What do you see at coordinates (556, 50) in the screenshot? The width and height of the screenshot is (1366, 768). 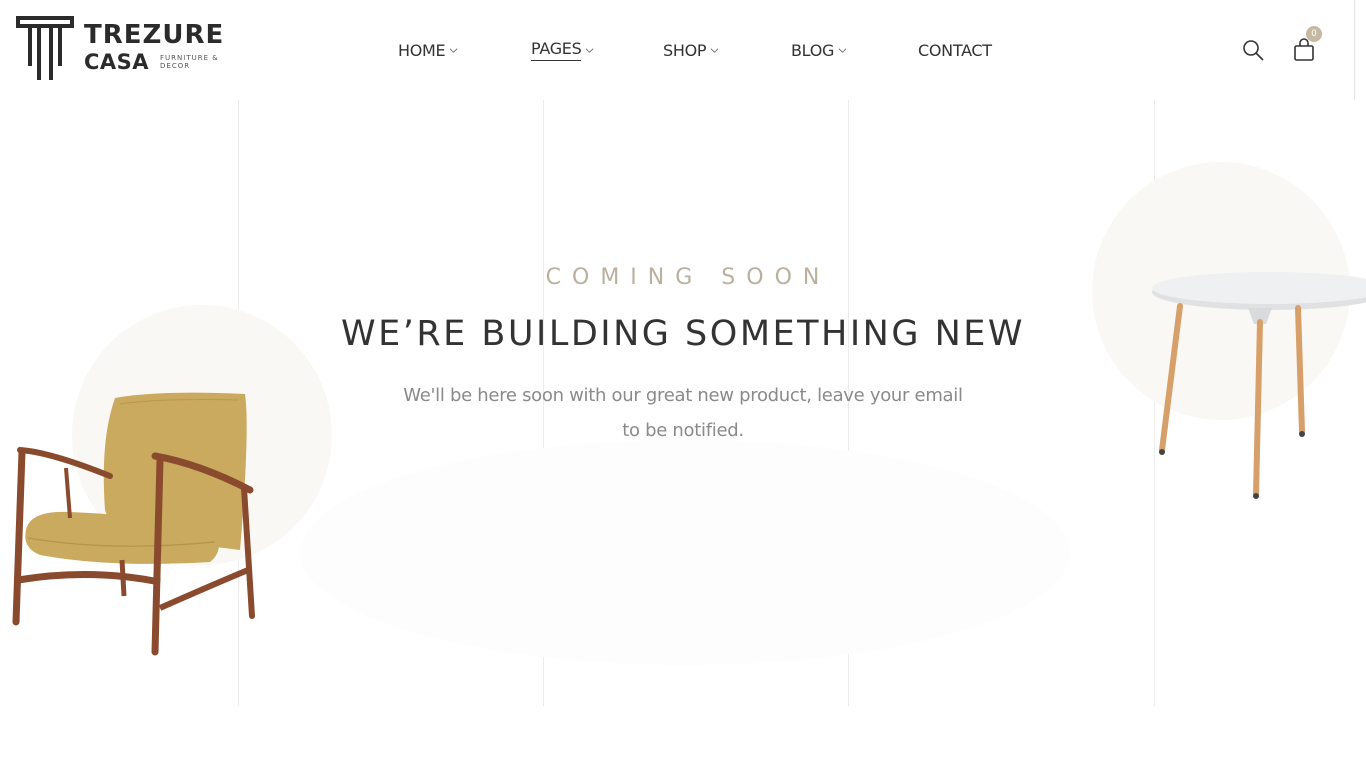 I see `nav-item-label: PAGES` at bounding box center [556, 50].